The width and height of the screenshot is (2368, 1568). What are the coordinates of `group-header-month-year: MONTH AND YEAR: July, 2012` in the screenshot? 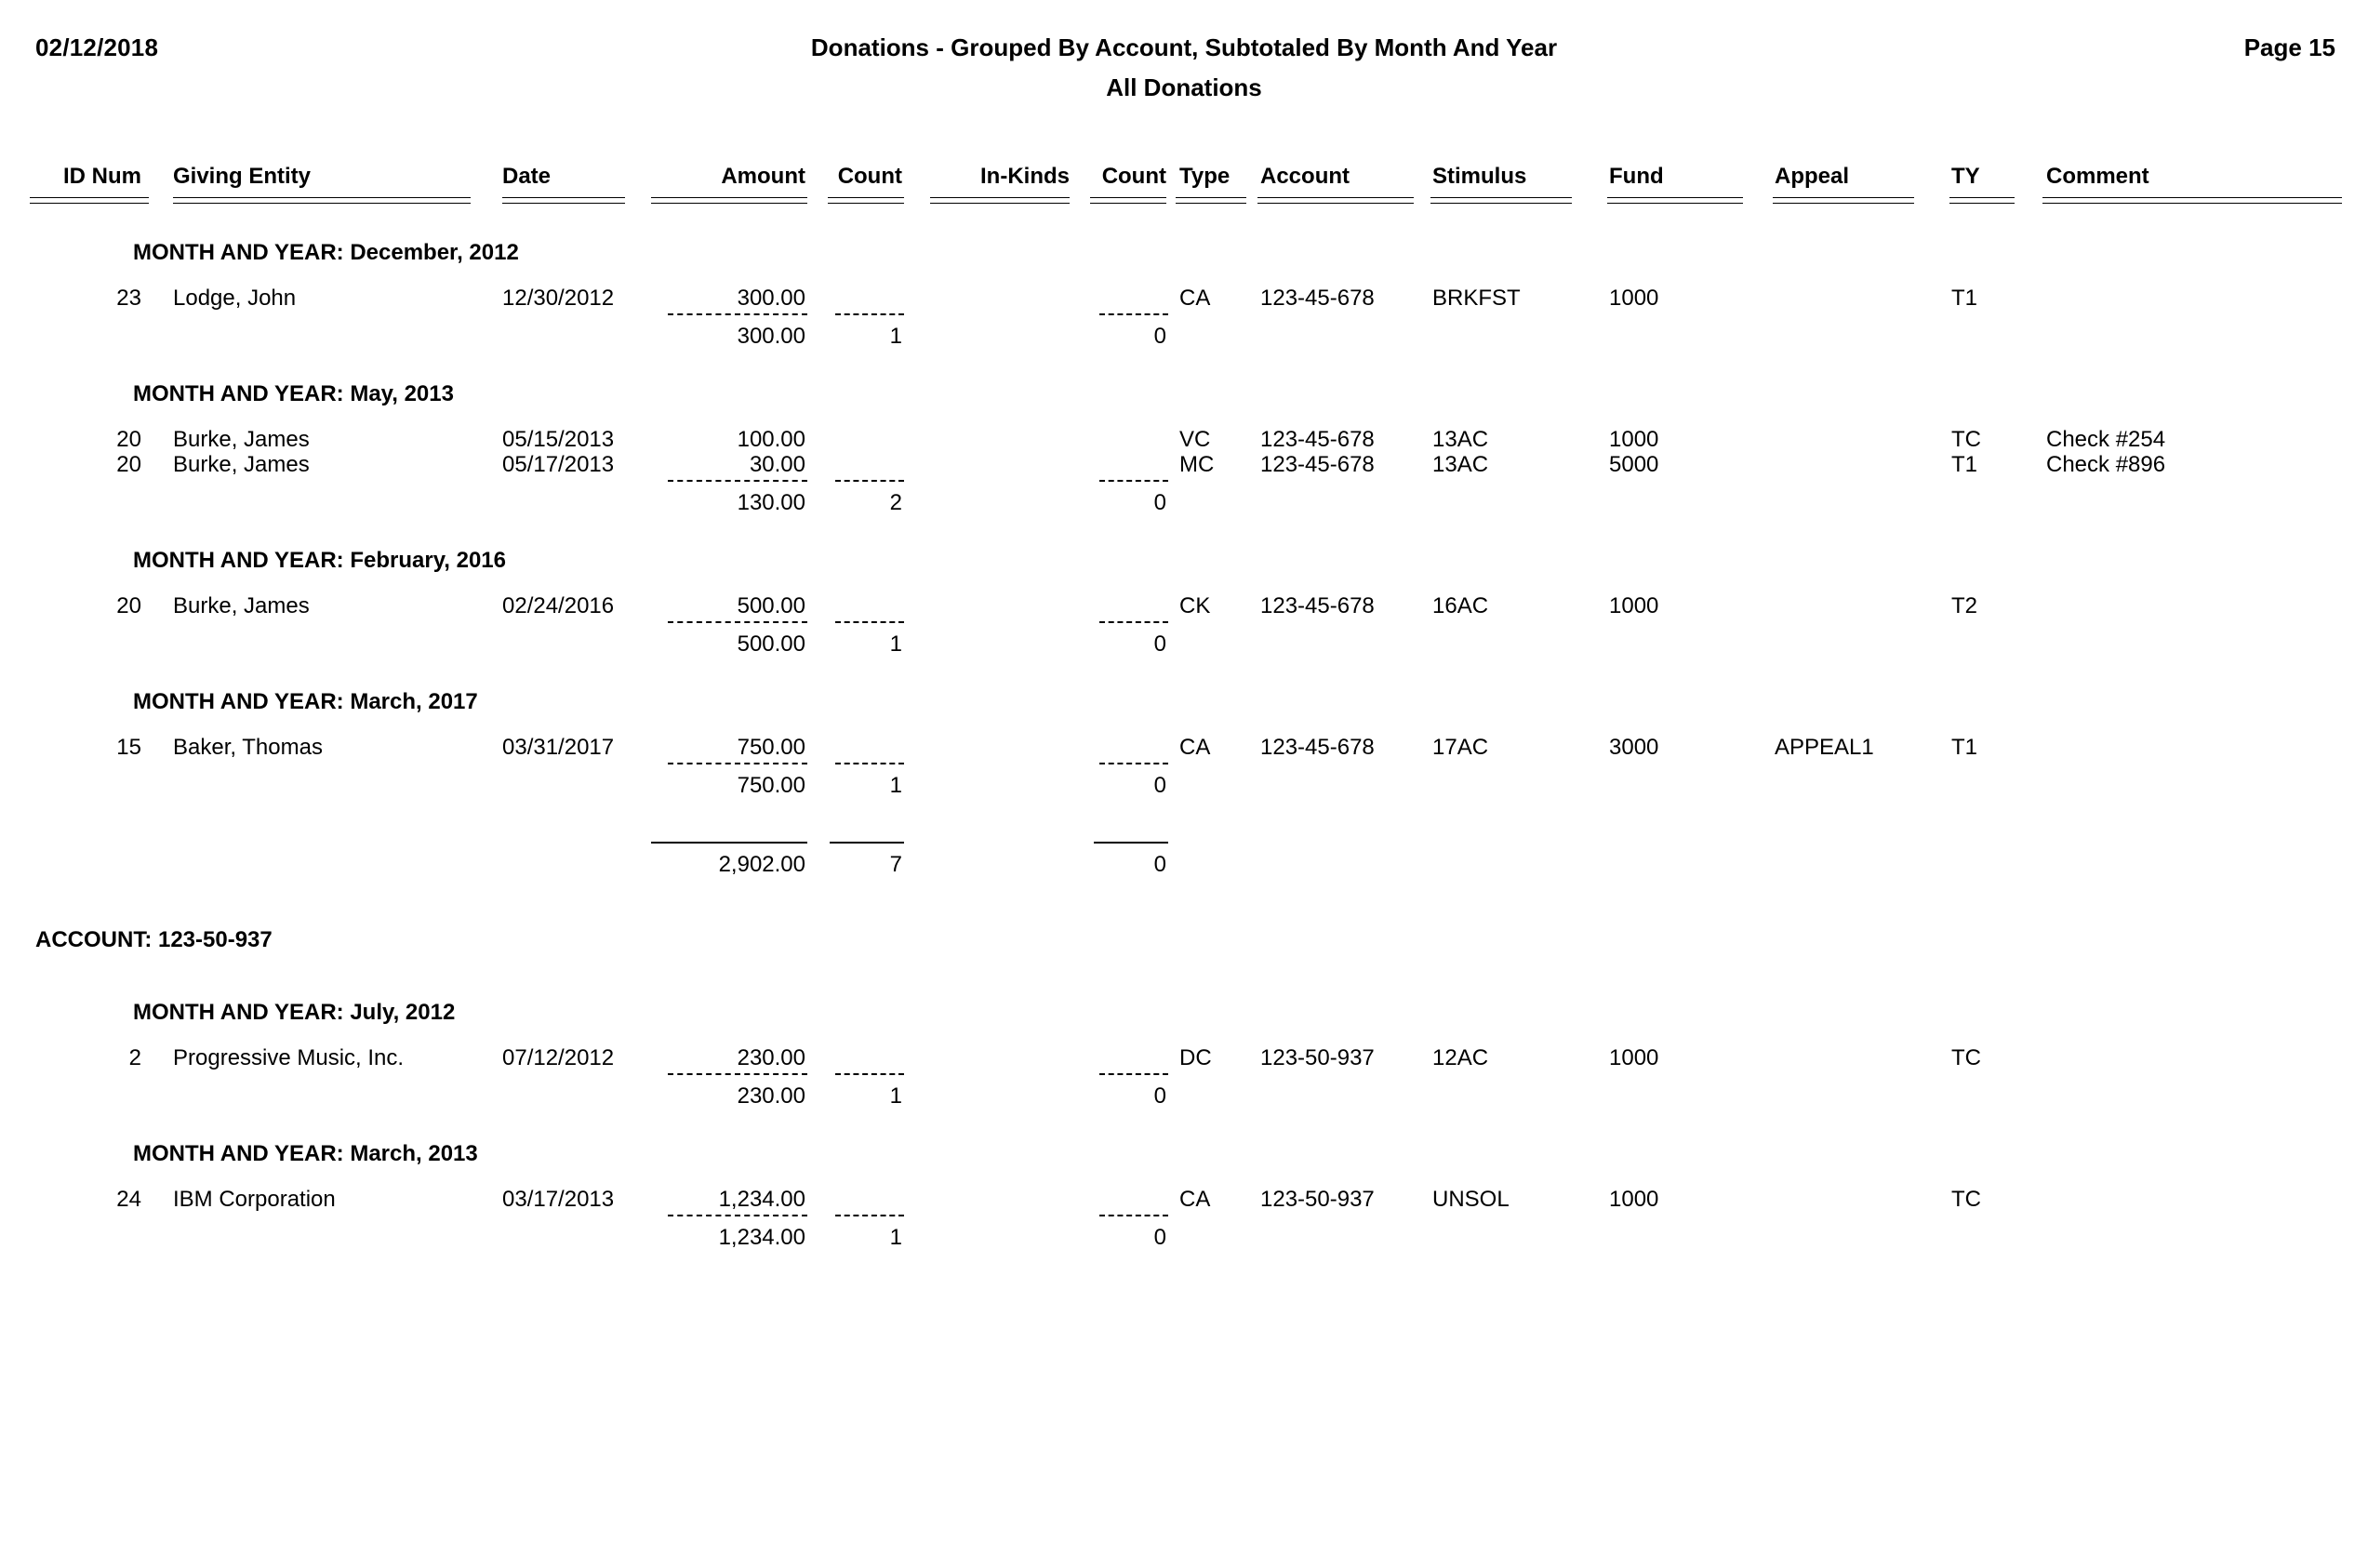 It's located at (294, 1012).